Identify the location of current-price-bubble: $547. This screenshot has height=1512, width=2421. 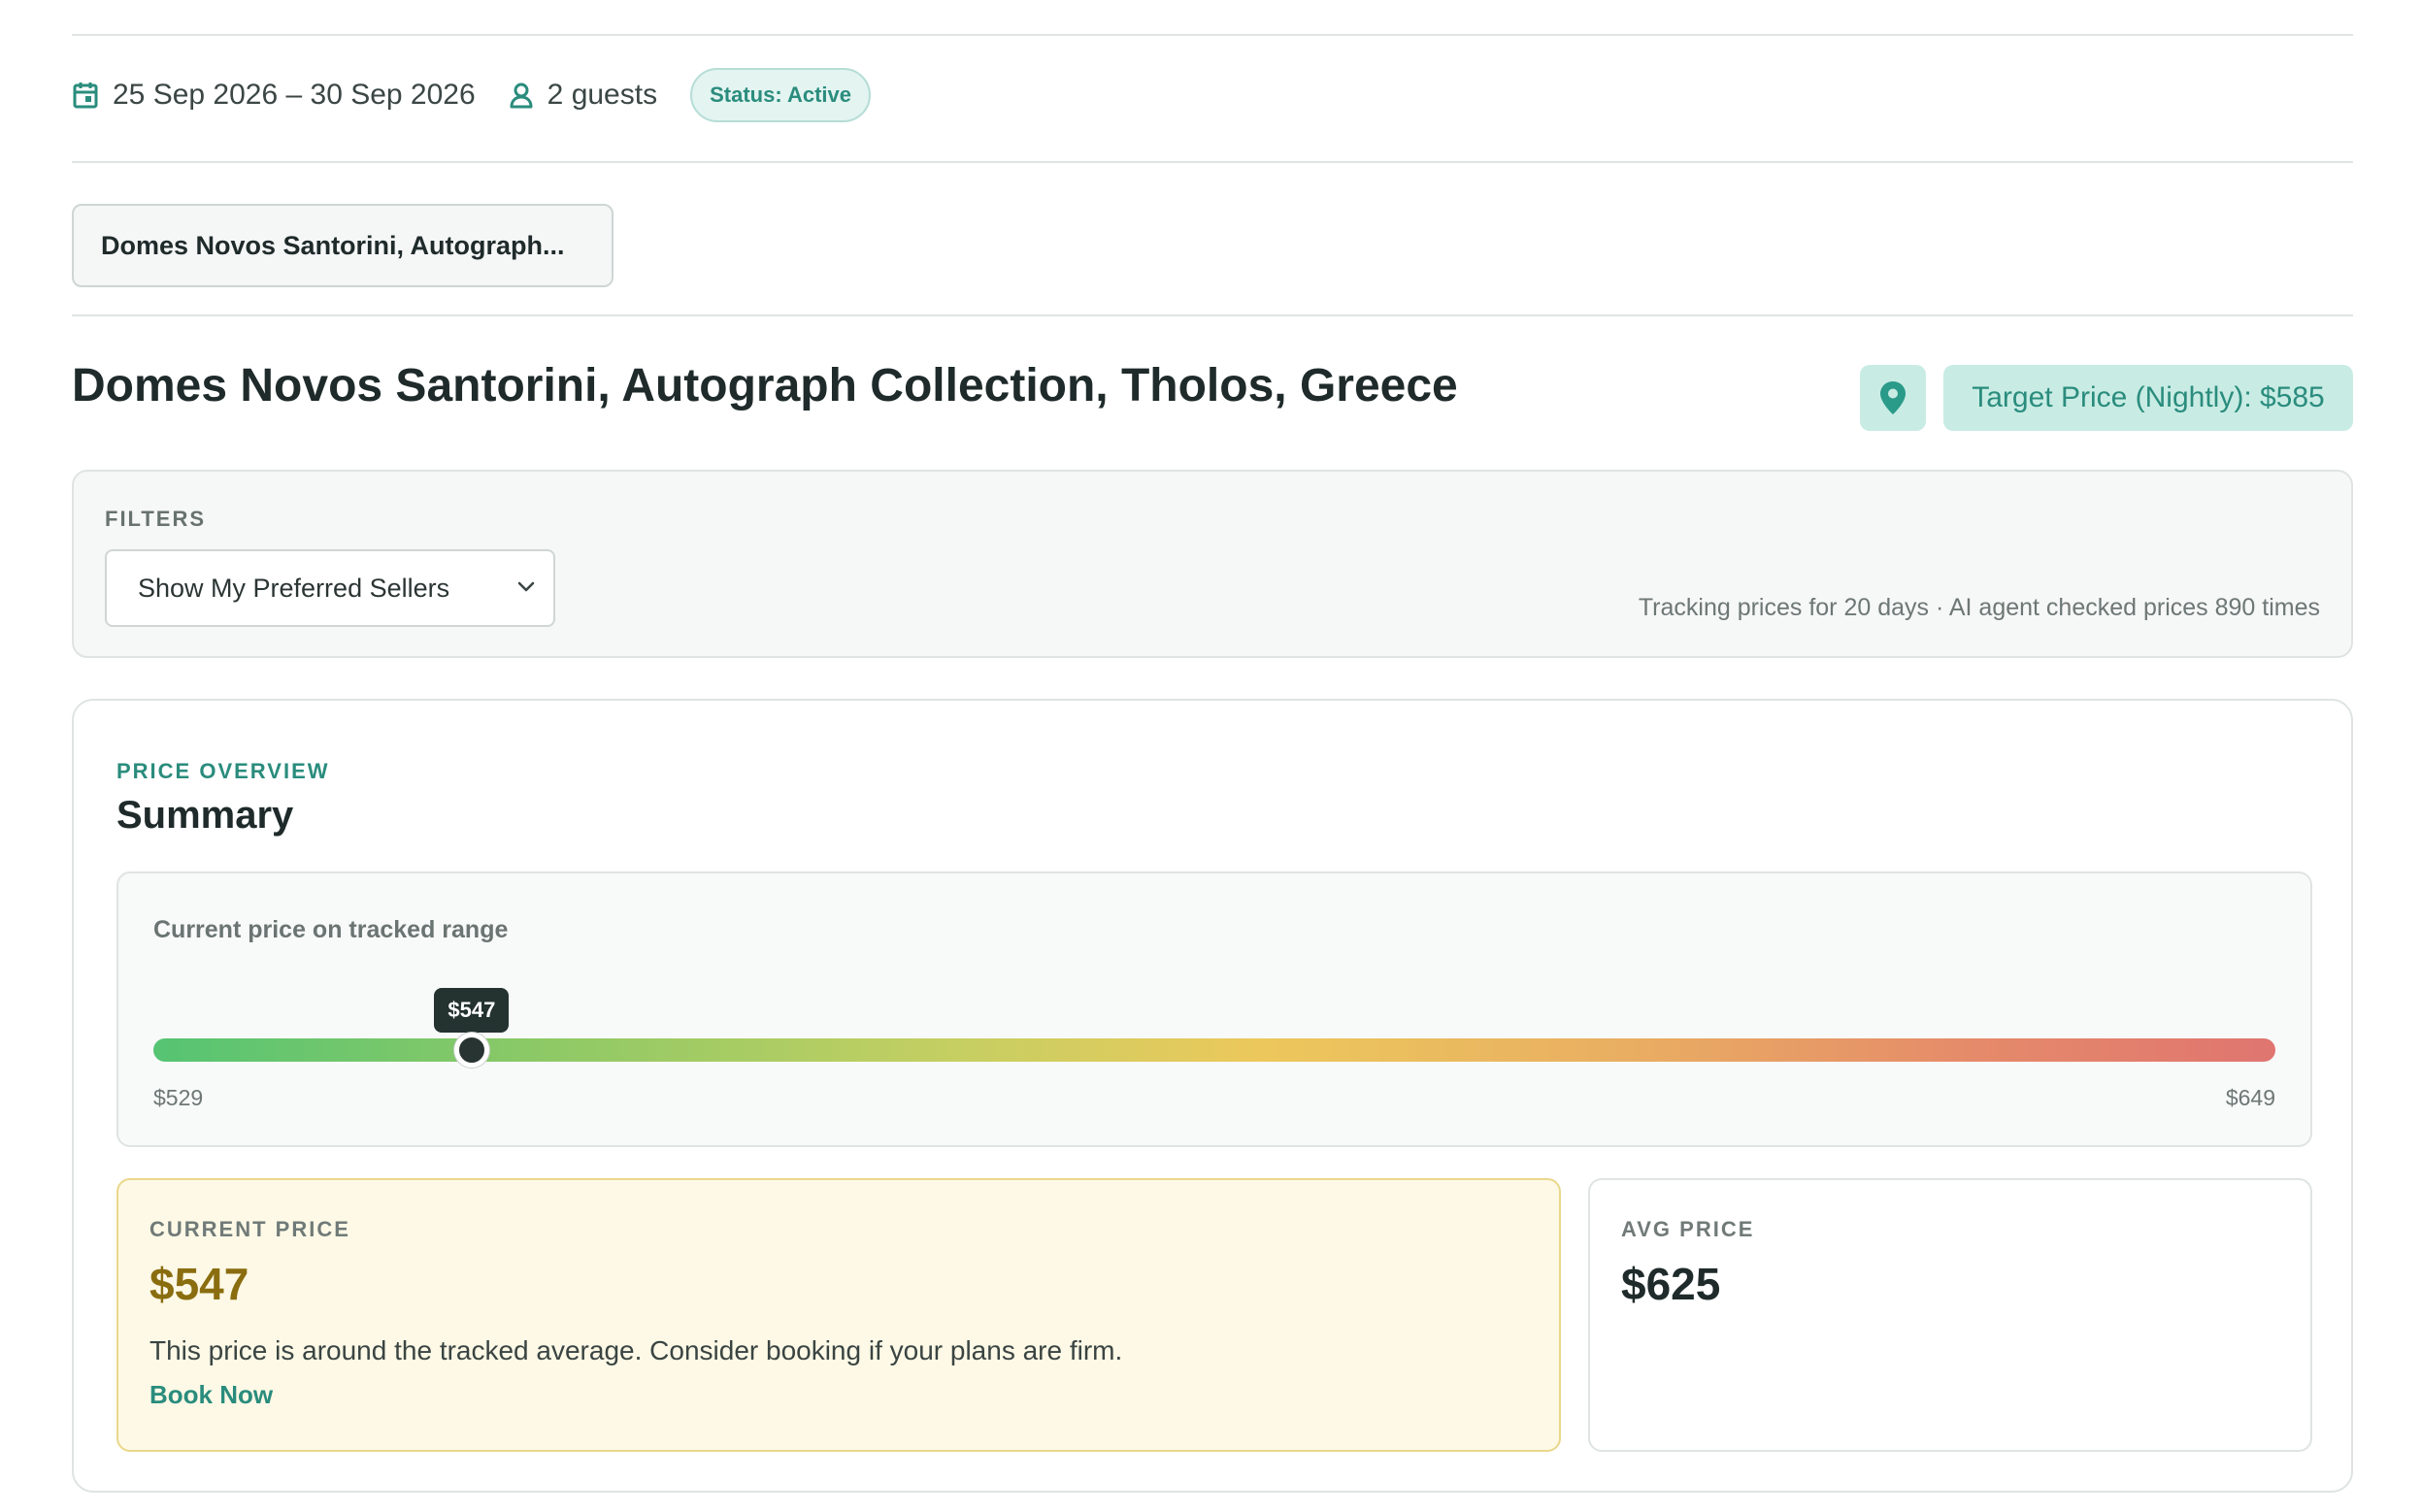
(472, 1011).